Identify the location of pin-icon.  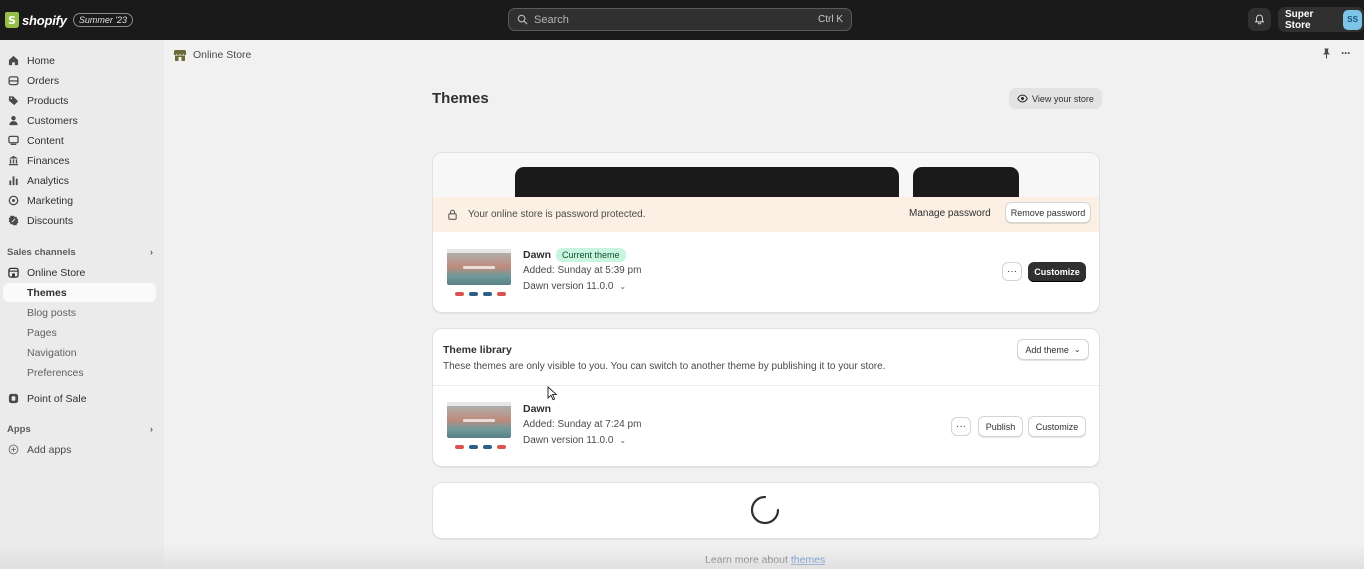
(1326, 55).